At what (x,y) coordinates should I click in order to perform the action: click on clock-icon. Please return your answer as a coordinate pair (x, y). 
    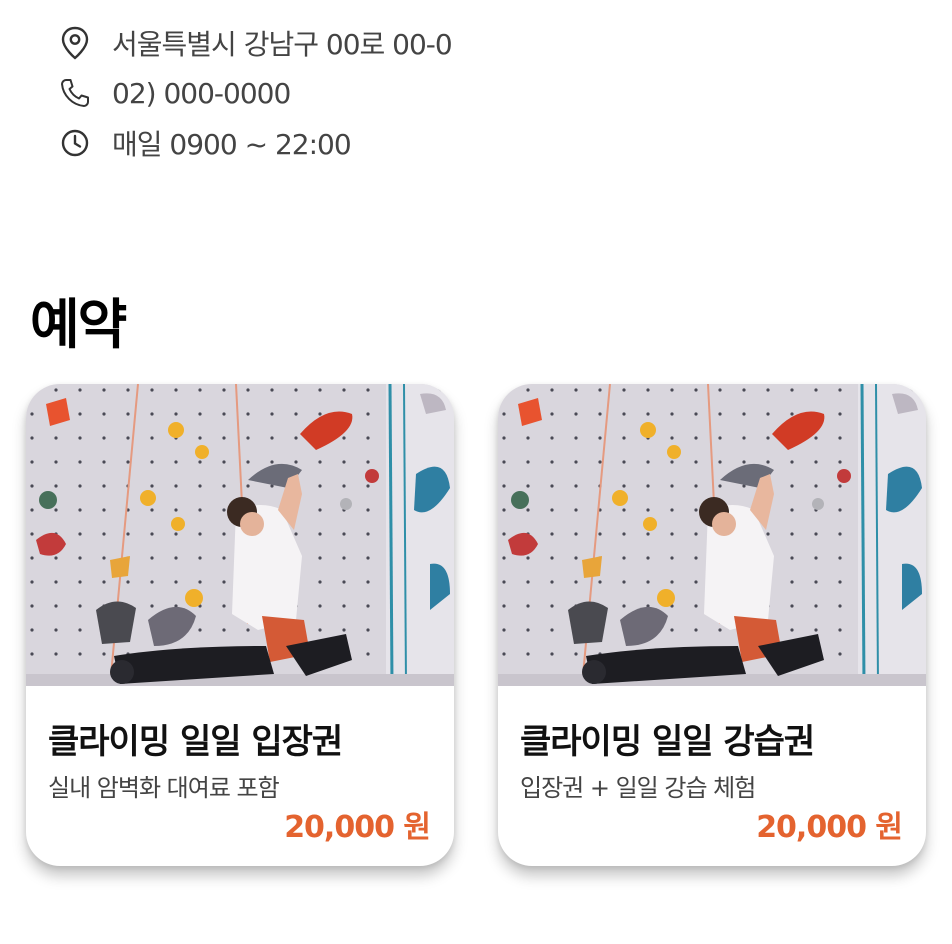
    Looking at the image, I should click on (75, 143).